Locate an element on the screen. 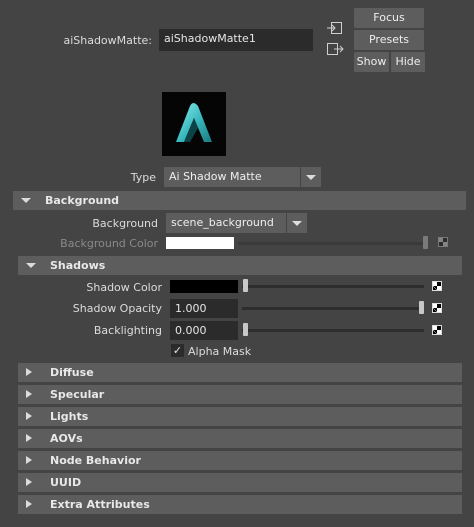 Image resolution: width=474 pixels, height=527 pixels. shadow-opacity-field: 1.000 is located at coordinates (204, 308).